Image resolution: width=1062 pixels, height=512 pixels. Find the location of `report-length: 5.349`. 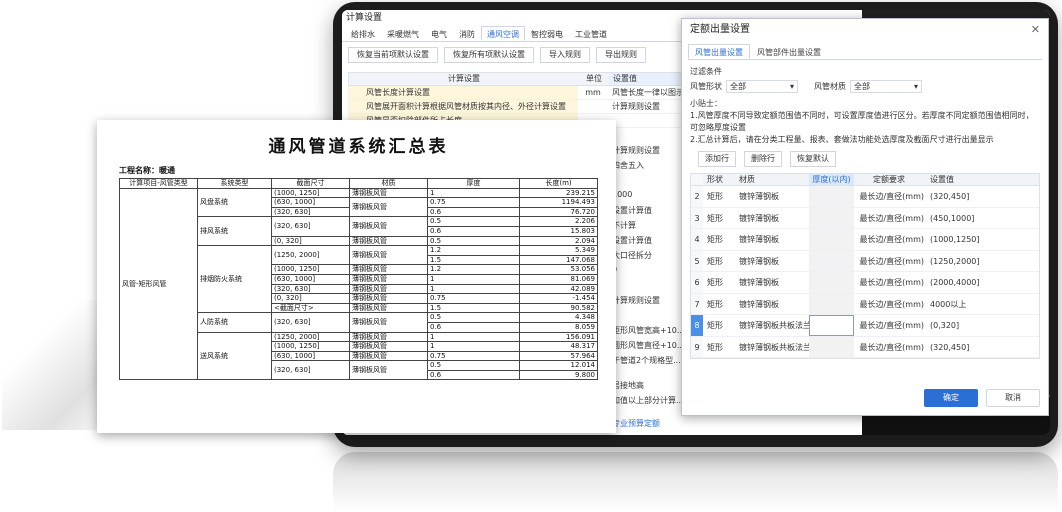

report-length: 5.349 is located at coordinates (558, 250).